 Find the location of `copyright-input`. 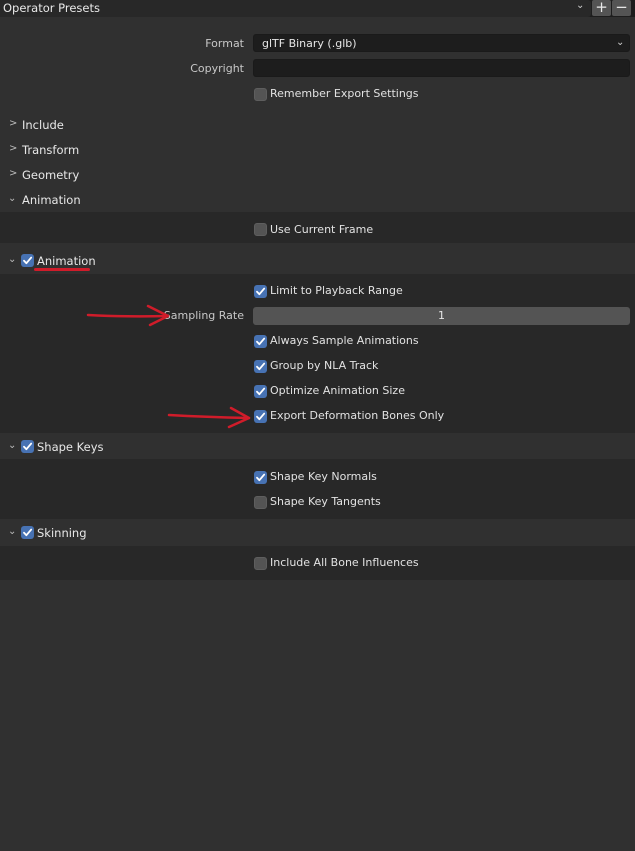

copyright-input is located at coordinates (441, 68).